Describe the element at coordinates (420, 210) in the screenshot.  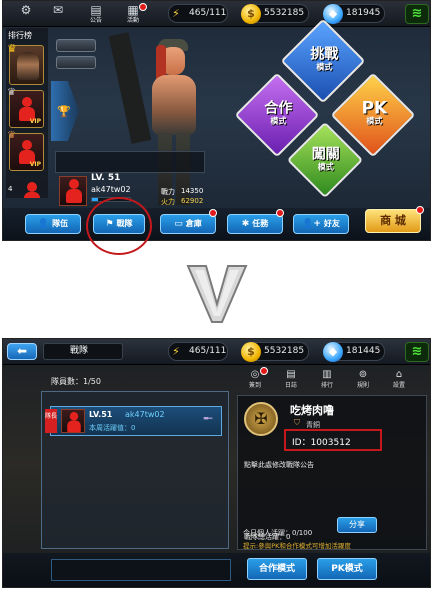
I see `shop-notification-dot` at that location.